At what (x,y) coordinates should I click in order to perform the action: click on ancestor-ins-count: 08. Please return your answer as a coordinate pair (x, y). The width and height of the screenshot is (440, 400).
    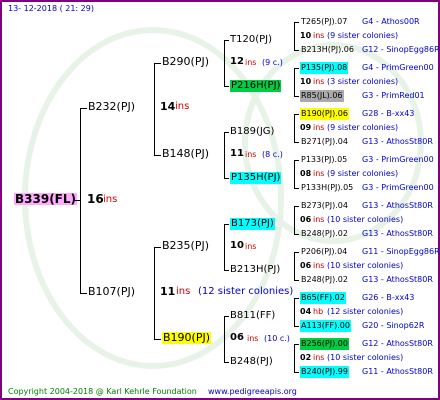
    Looking at the image, I should click on (306, 173).